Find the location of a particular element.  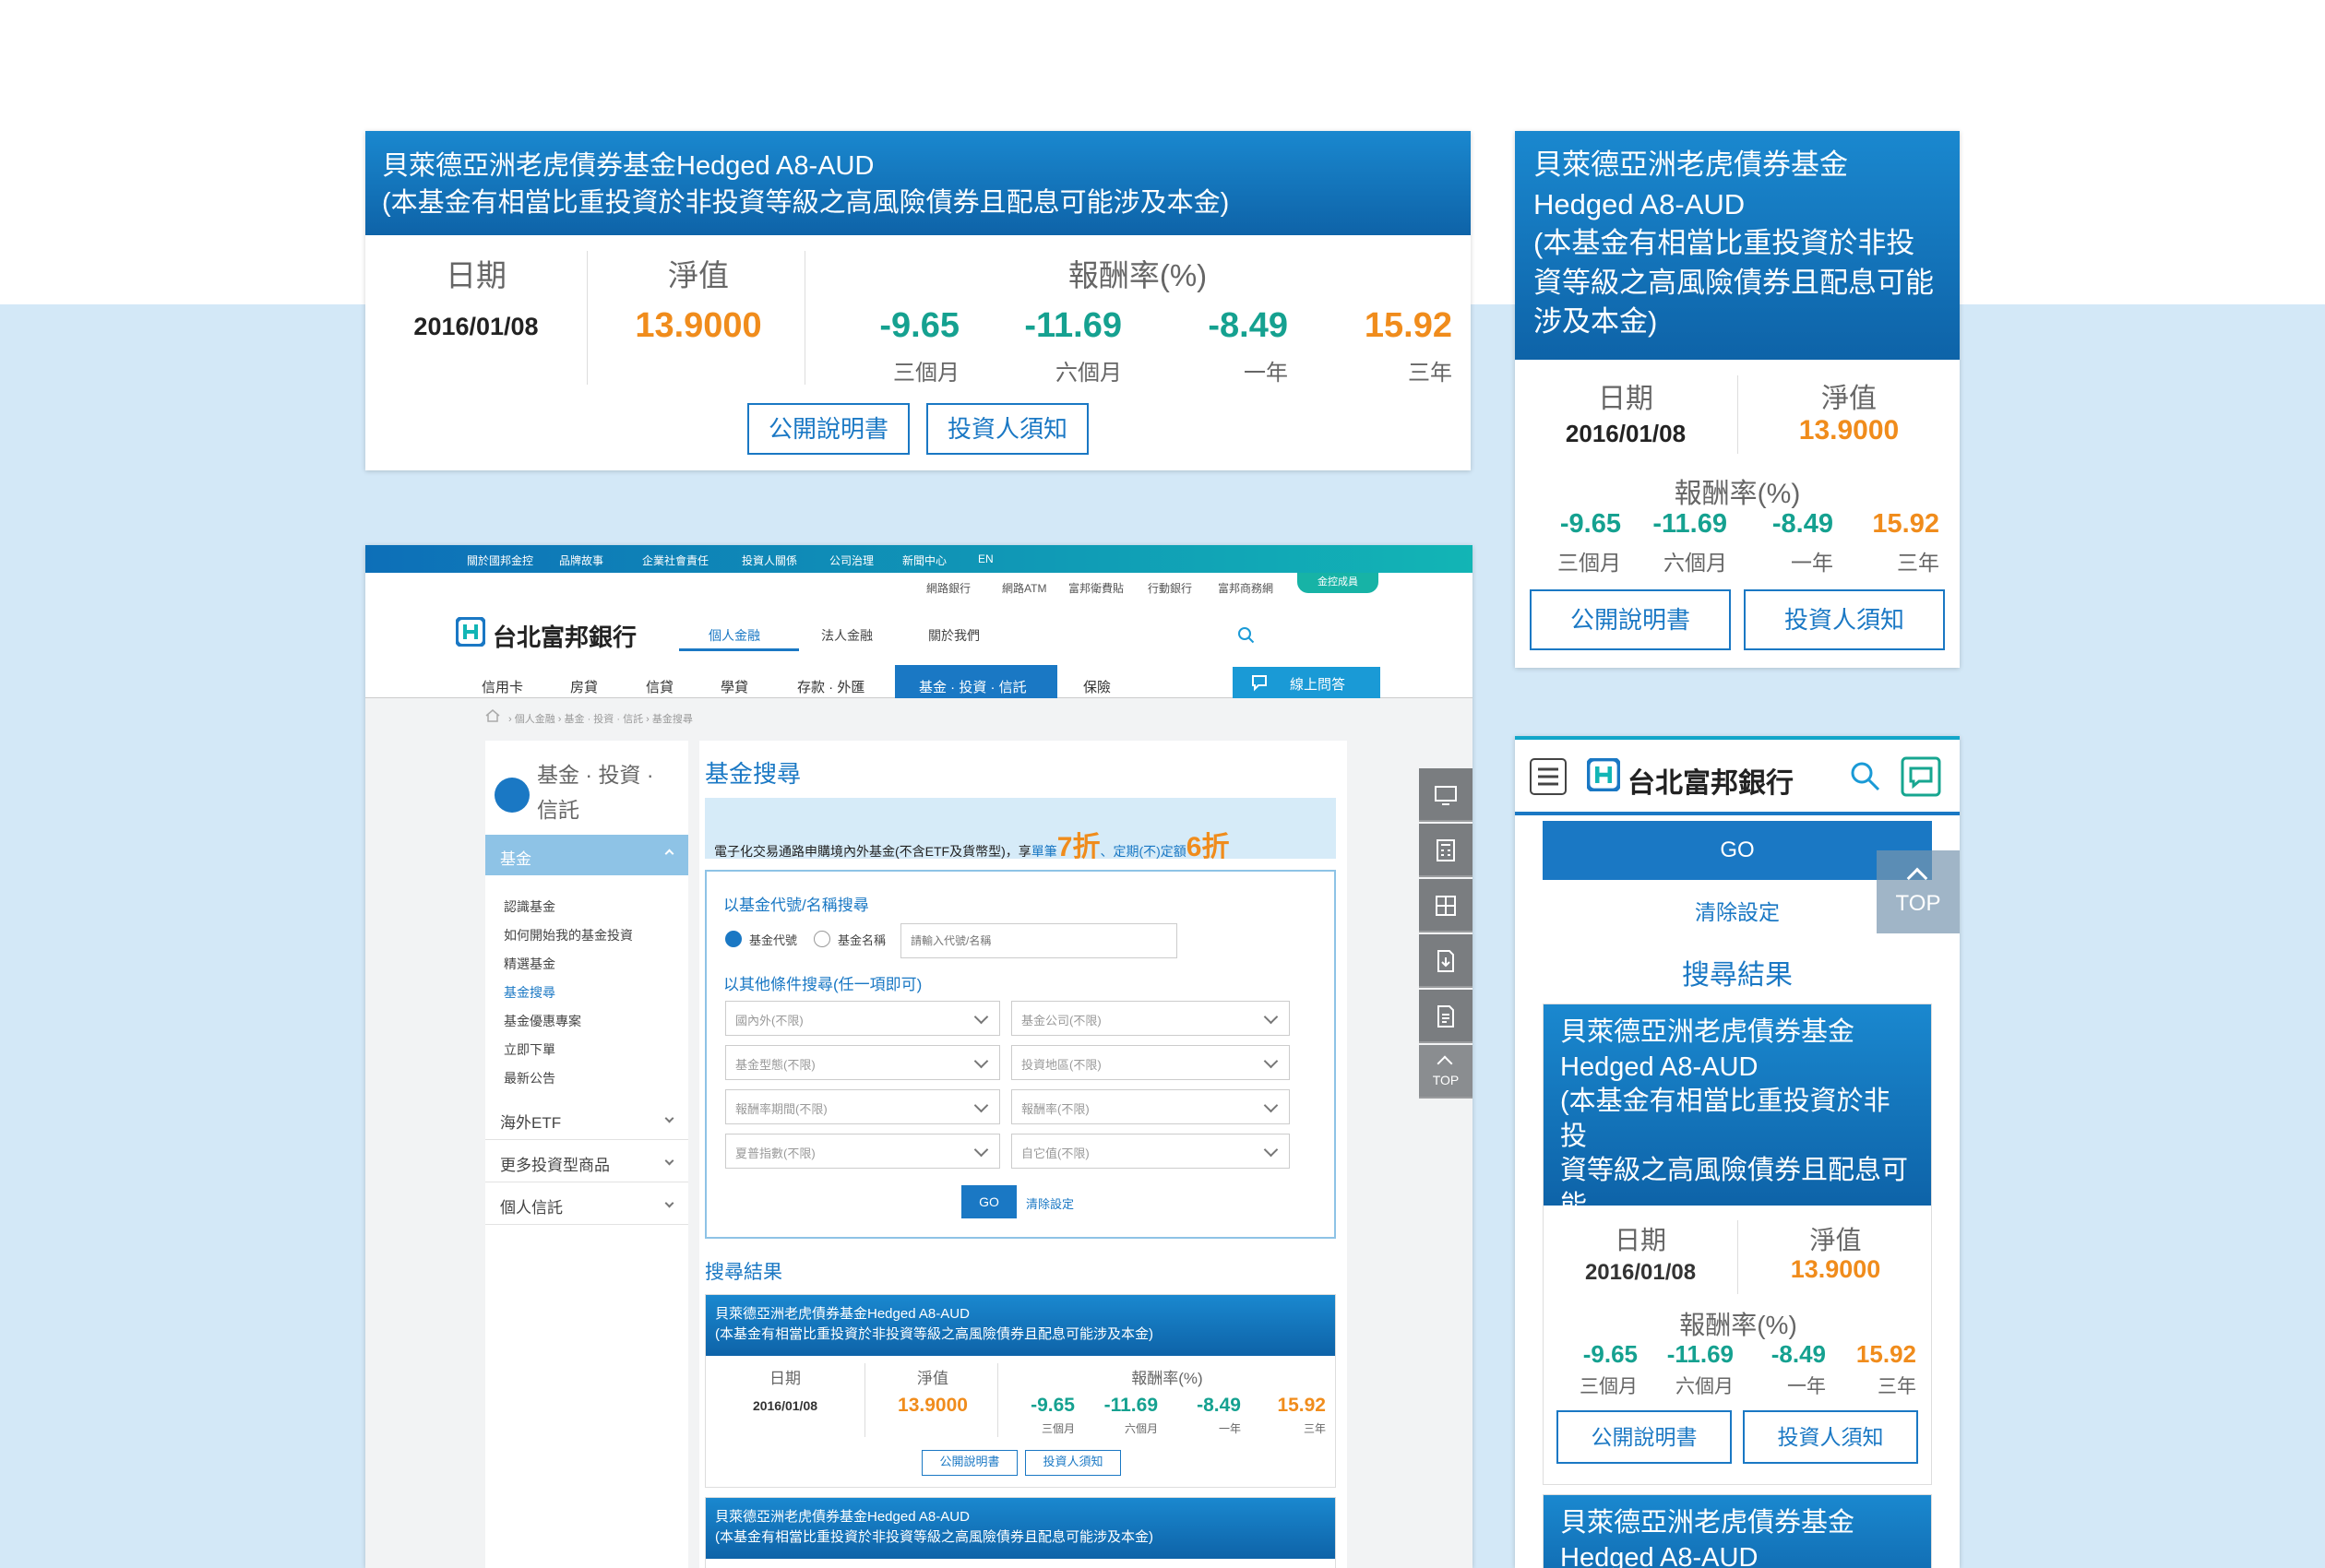

topnav-item: 公司治理 is located at coordinates (852, 560).